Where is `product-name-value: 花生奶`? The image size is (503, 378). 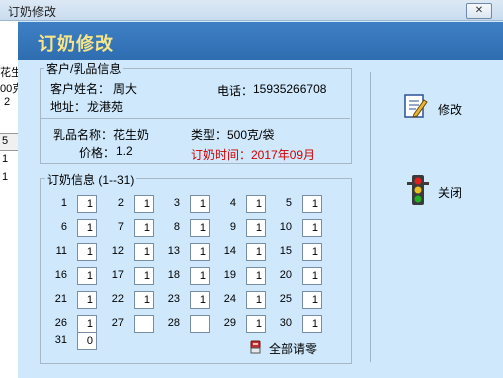 product-name-value: 花生奶 is located at coordinates (131, 135).